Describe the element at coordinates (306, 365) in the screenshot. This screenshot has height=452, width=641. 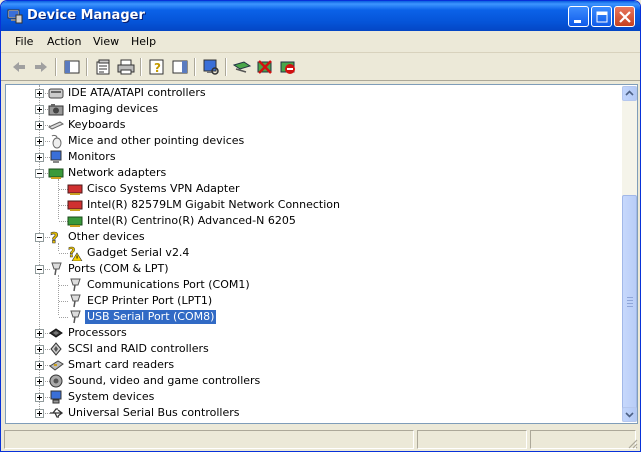
I see `tree-node-smart-card-readers: Smart card readers` at that location.